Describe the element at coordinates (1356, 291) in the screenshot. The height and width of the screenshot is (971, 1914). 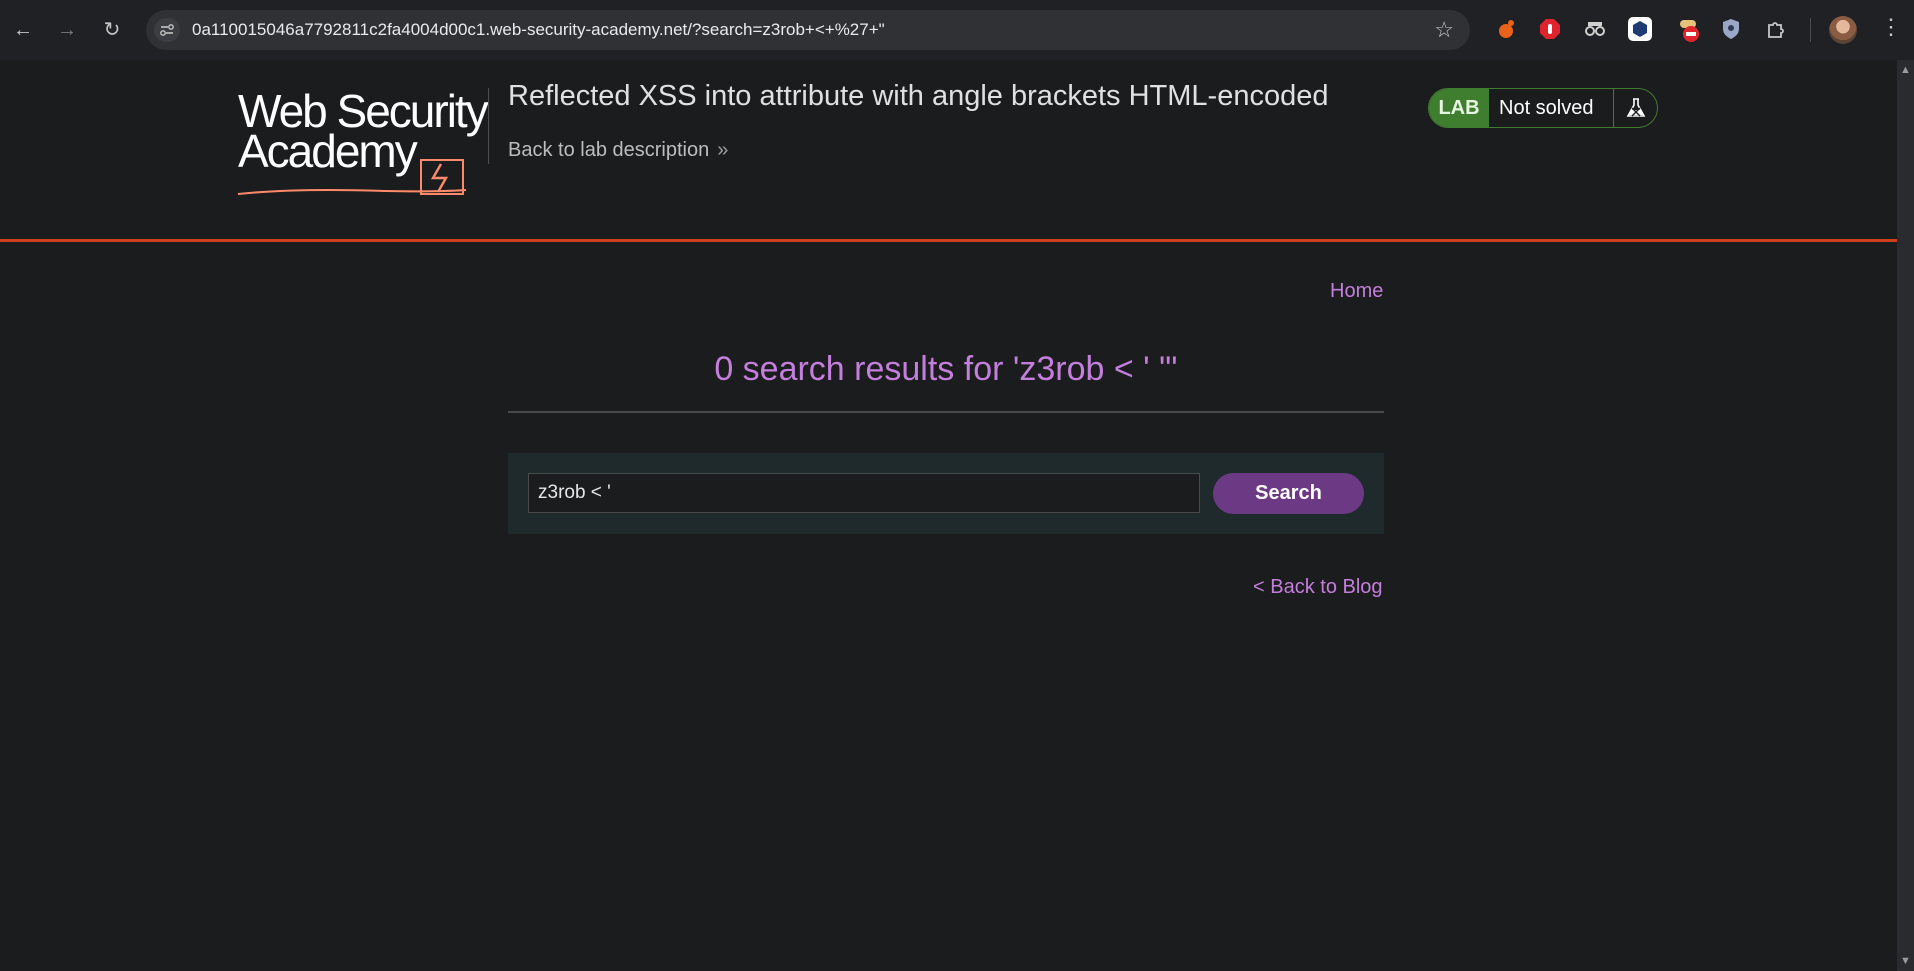
I see `home-link: Home` at that location.